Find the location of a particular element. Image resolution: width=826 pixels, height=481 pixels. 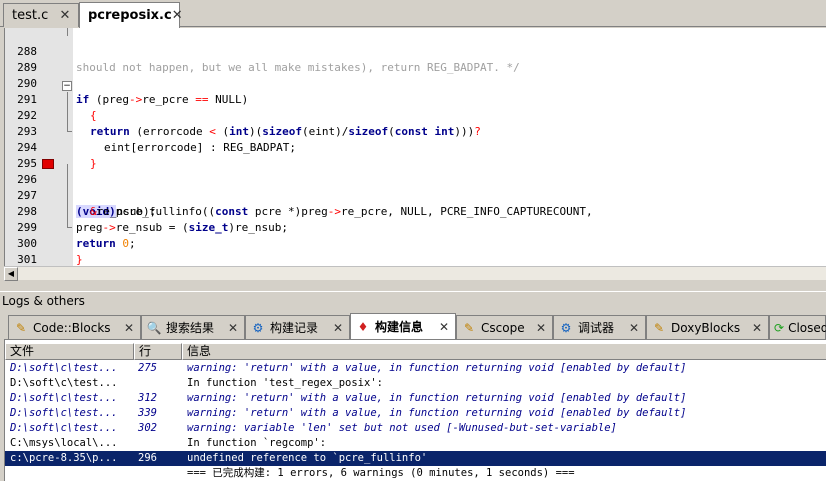

cell-line: 296 is located at coordinates (147, 458).